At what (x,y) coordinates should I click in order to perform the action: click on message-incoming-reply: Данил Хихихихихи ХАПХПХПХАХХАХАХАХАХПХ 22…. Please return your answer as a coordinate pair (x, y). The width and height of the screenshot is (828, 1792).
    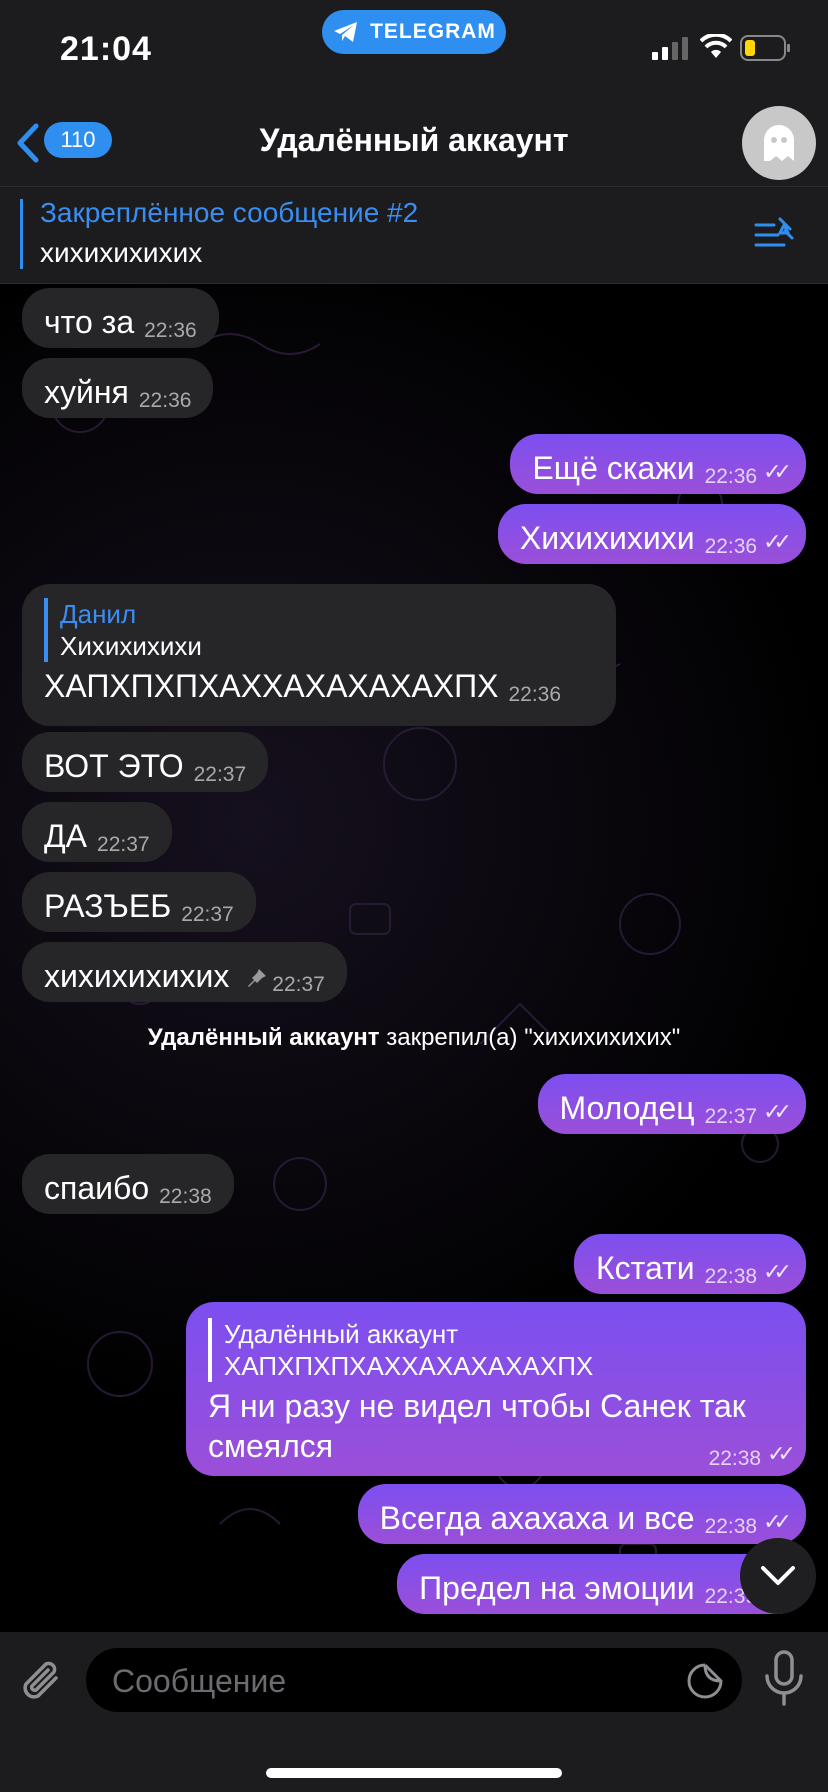
    Looking at the image, I should click on (319, 655).